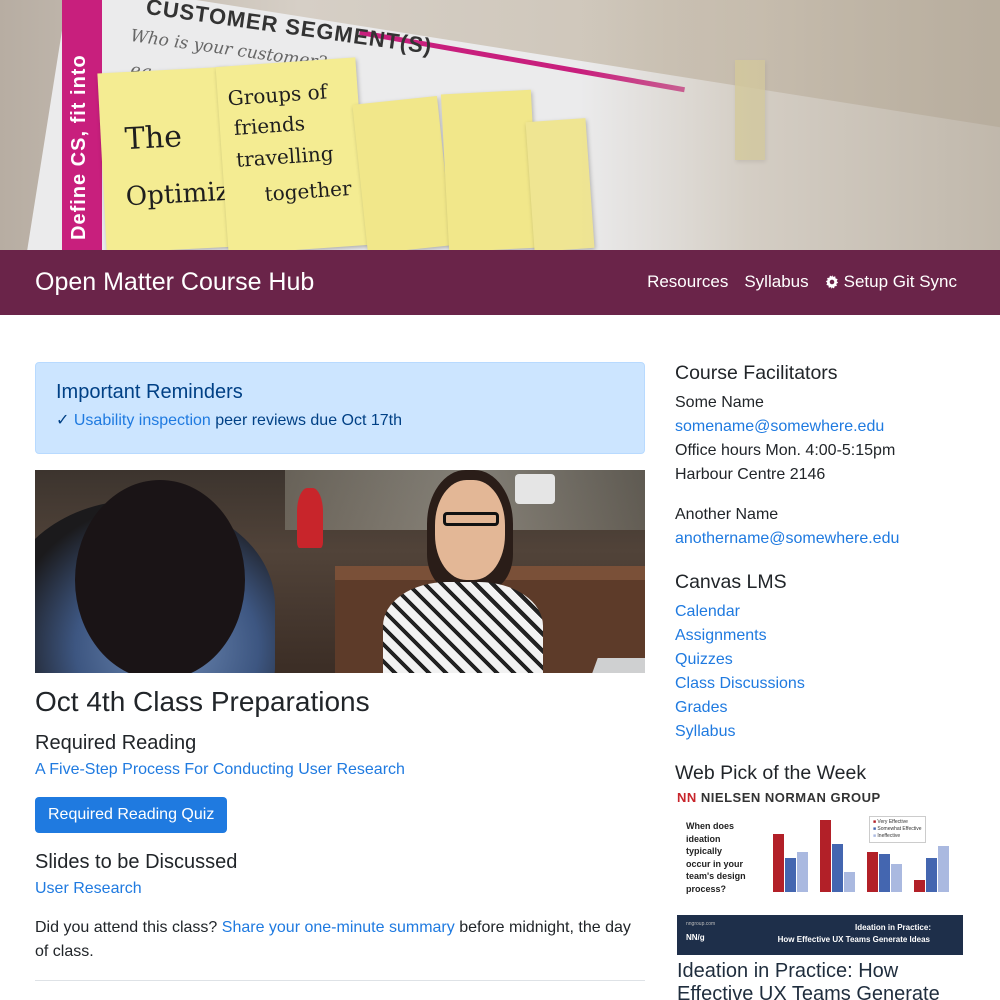 This screenshot has height=1000, width=1000. I want to click on lms-quizzes-link: Quizzes, so click(820, 660).